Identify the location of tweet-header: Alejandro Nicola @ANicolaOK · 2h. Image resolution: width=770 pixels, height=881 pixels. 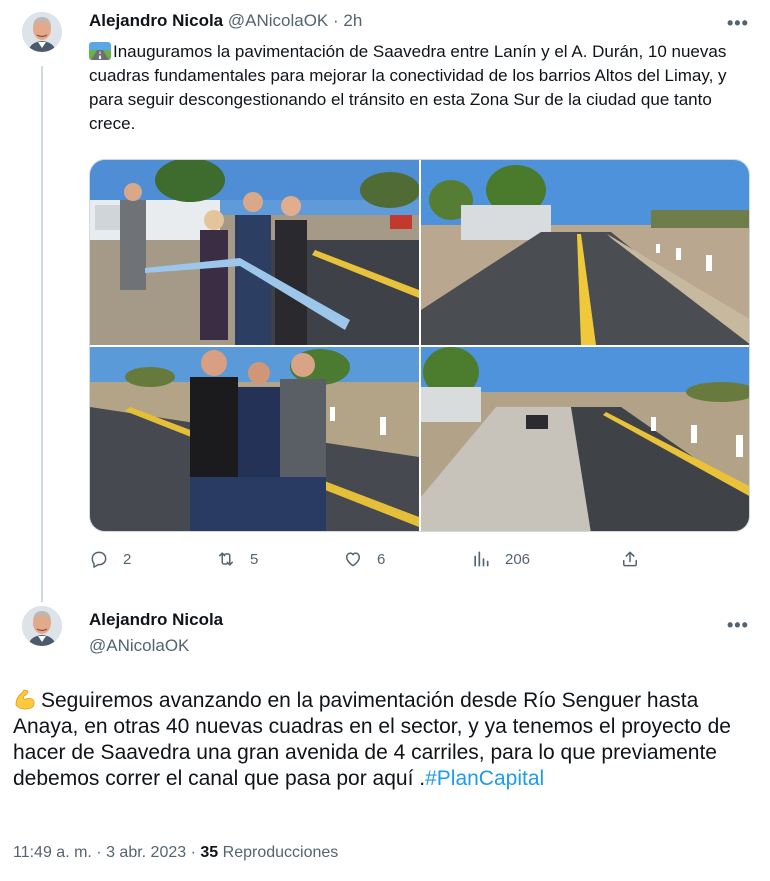
(225, 21).